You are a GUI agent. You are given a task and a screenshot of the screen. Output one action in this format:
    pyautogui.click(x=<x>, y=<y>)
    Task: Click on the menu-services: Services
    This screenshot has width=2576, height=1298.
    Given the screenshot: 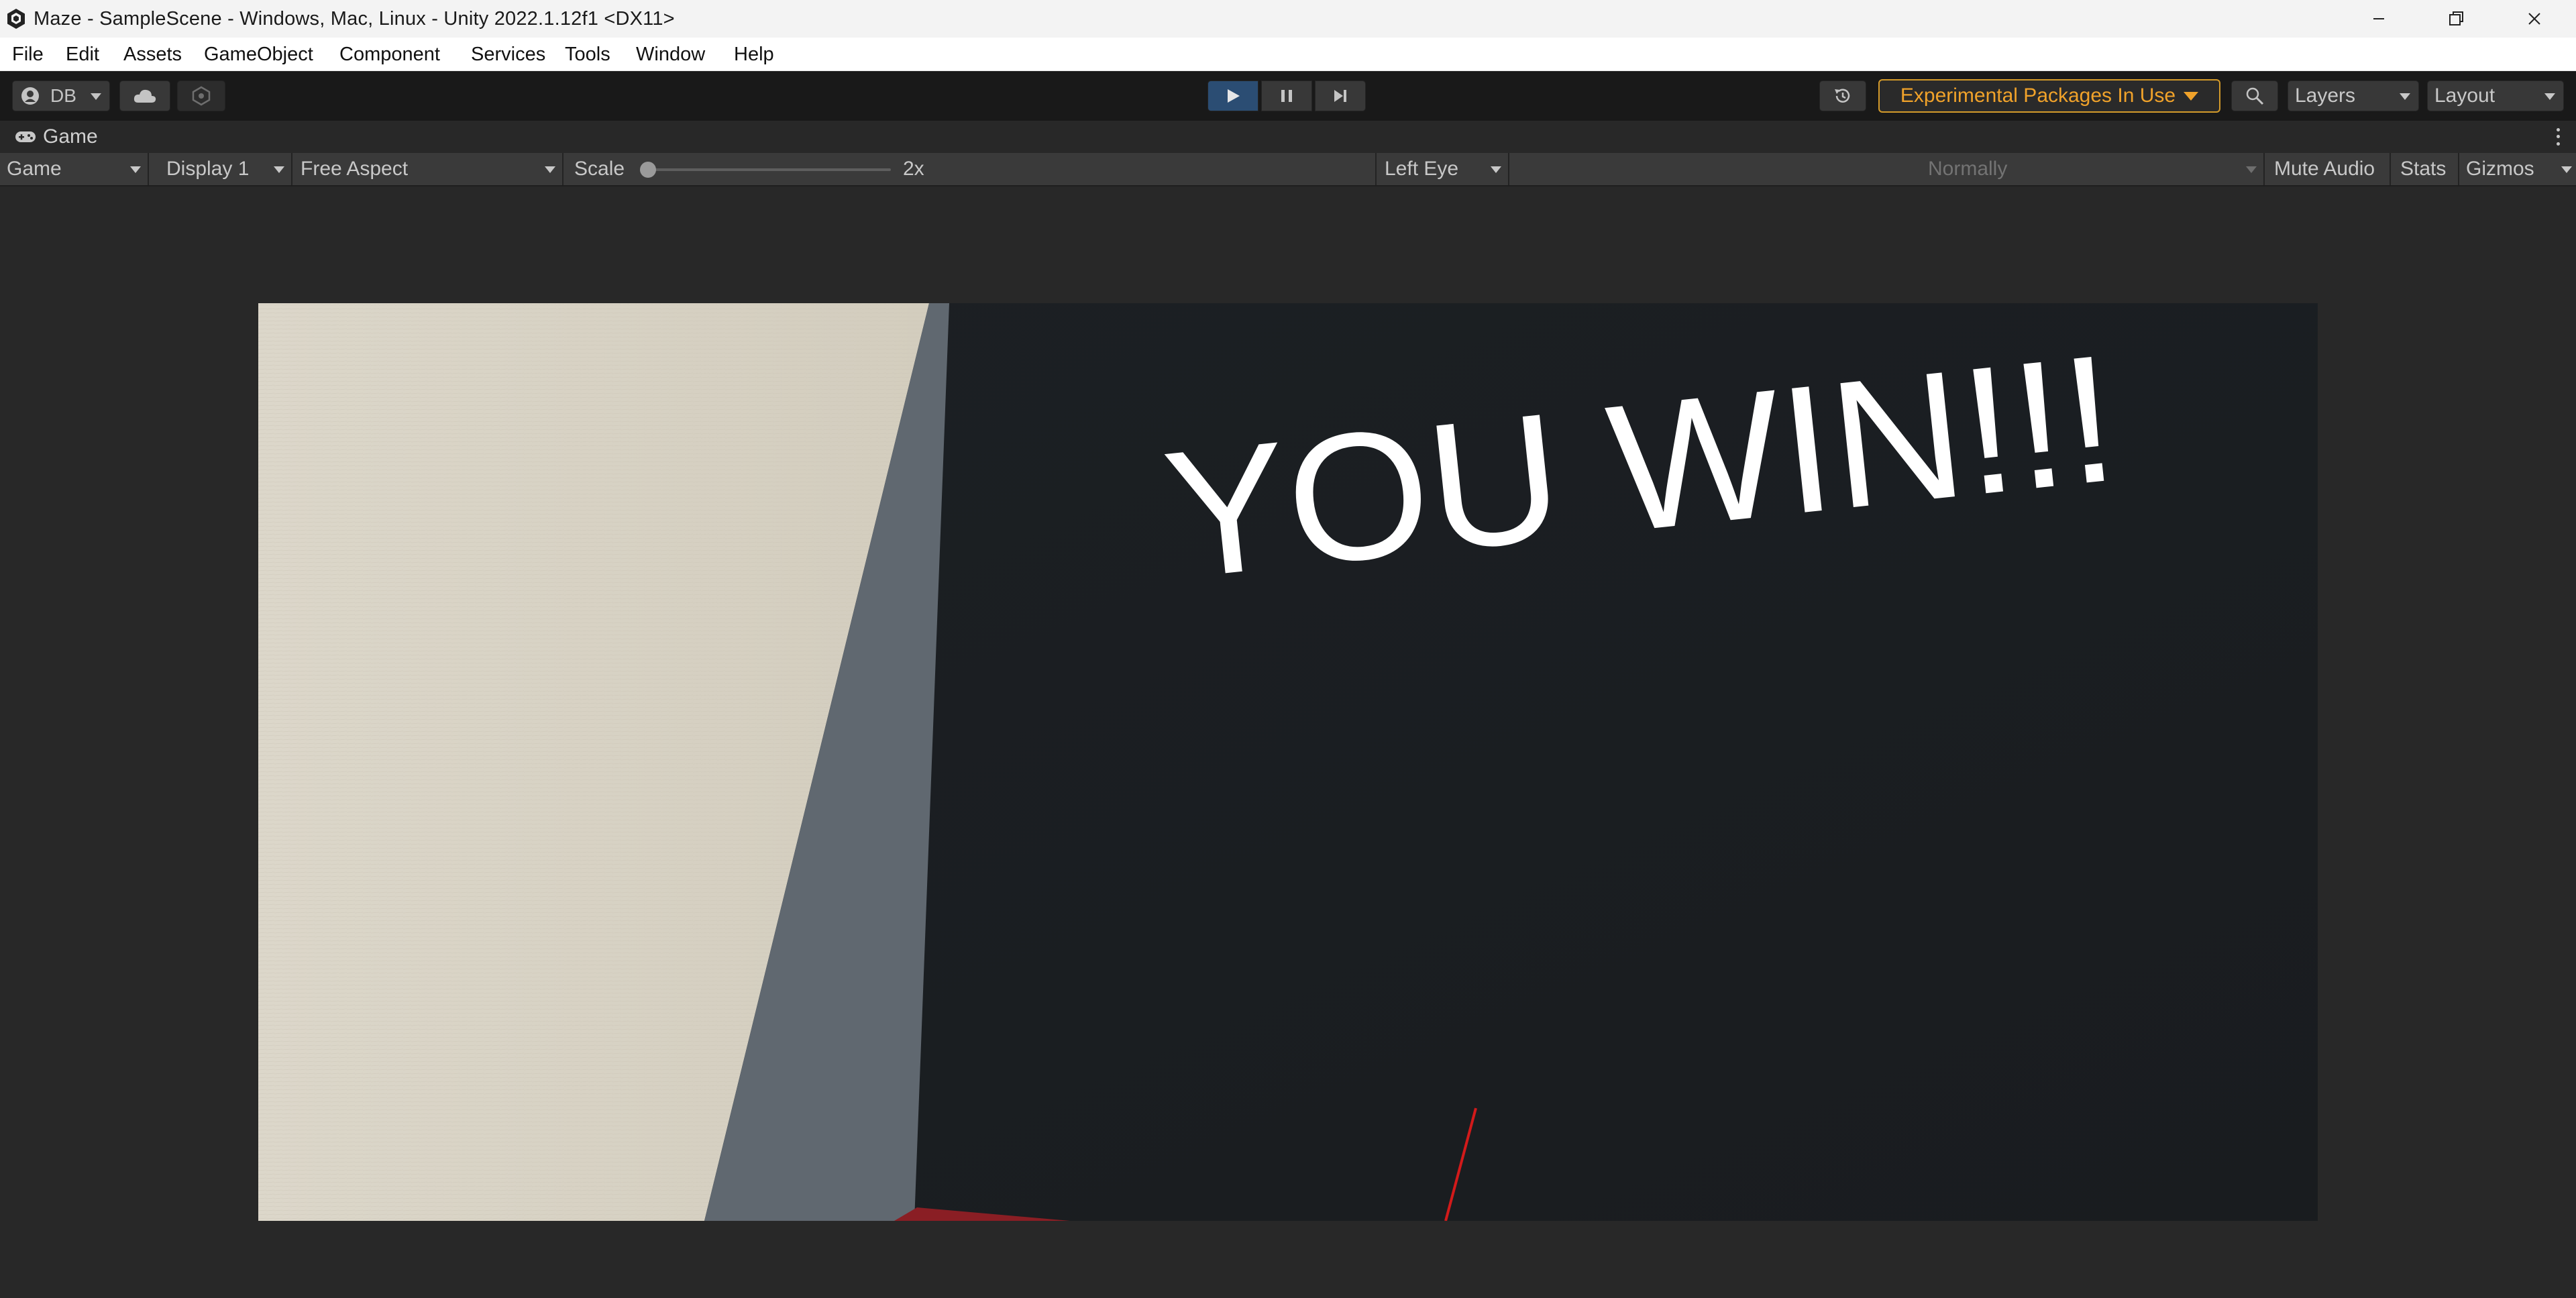 What is the action you would take?
    pyautogui.click(x=508, y=54)
    